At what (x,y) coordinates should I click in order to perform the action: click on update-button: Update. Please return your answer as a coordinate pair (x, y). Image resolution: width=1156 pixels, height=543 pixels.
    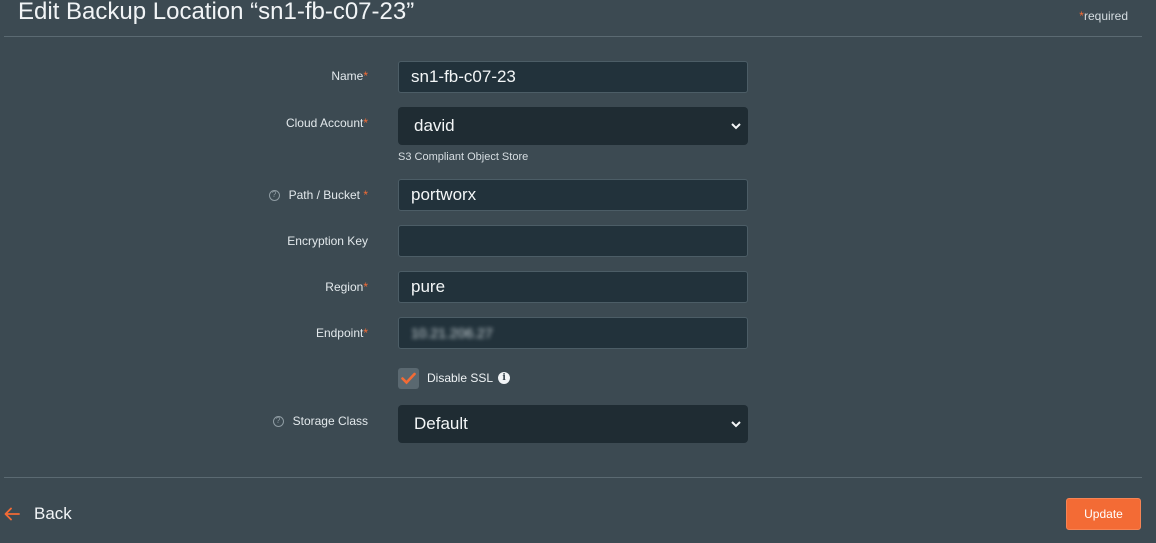
    Looking at the image, I should click on (1103, 514).